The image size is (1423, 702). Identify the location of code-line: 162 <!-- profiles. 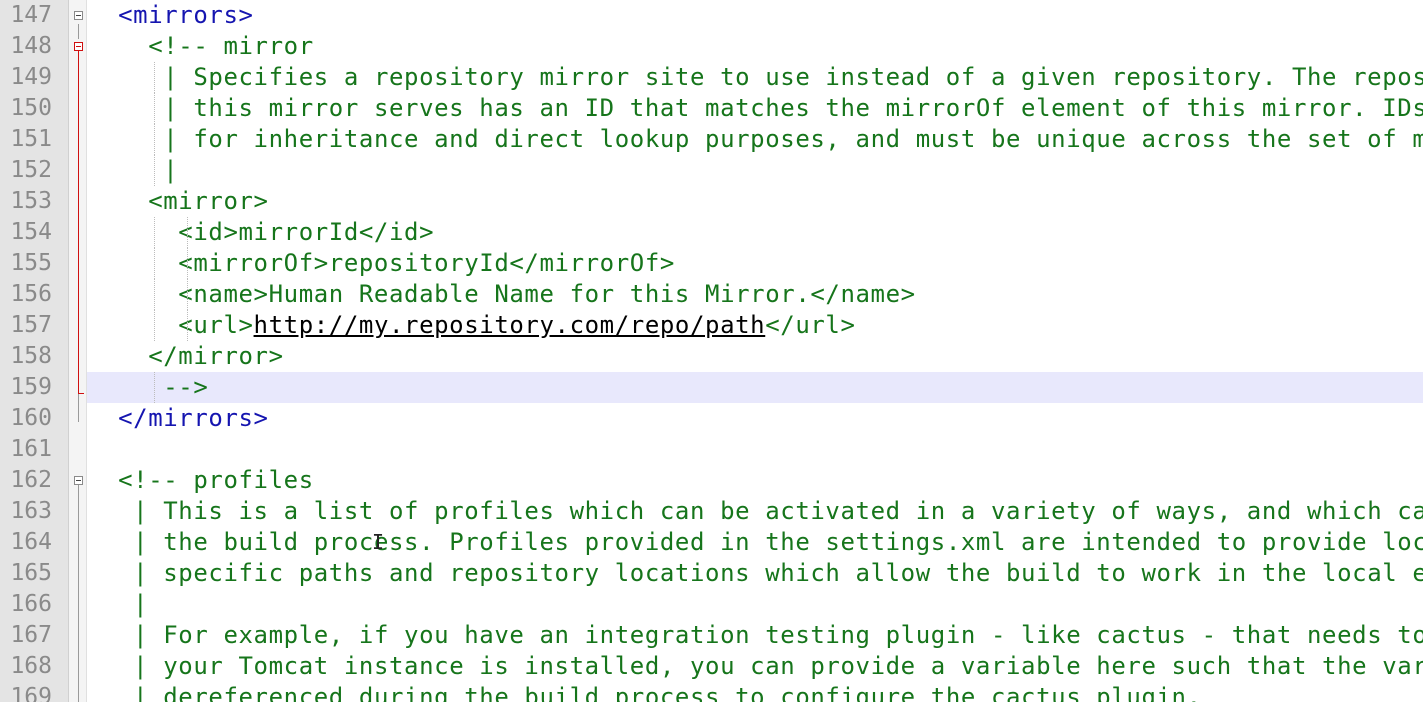
(711, 480).